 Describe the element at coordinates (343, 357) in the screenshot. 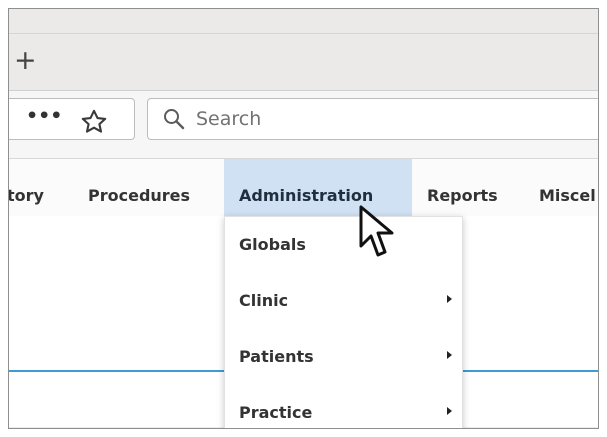

I see `menu-item-patients: Patients` at that location.